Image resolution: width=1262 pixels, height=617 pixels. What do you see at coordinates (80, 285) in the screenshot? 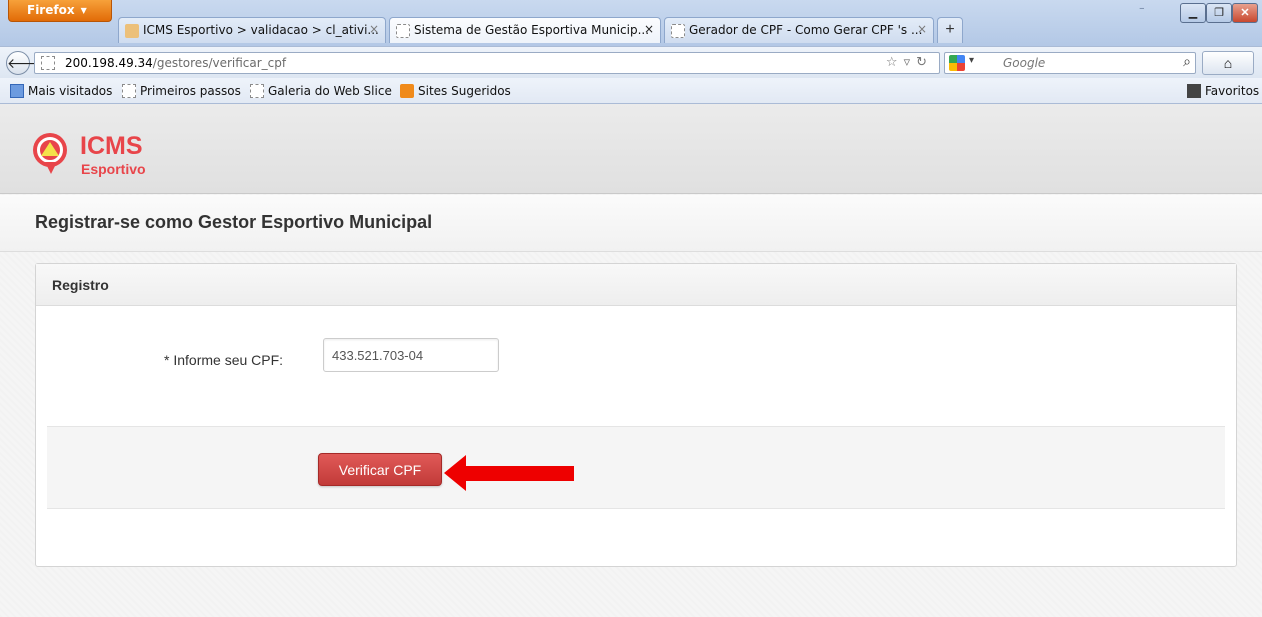
I see `panel-title: Registro` at bounding box center [80, 285].